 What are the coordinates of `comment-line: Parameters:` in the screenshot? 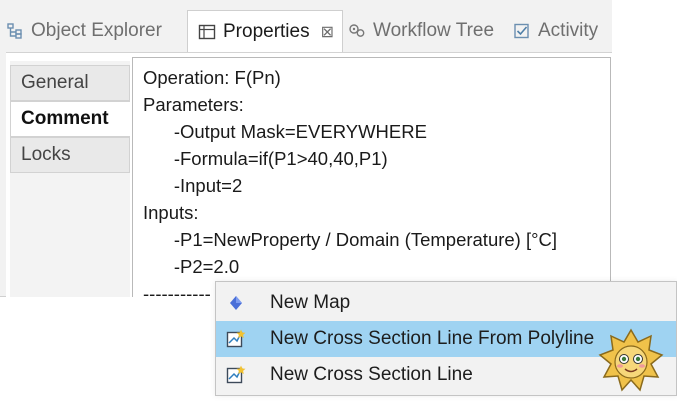 It's located at (193, 104).